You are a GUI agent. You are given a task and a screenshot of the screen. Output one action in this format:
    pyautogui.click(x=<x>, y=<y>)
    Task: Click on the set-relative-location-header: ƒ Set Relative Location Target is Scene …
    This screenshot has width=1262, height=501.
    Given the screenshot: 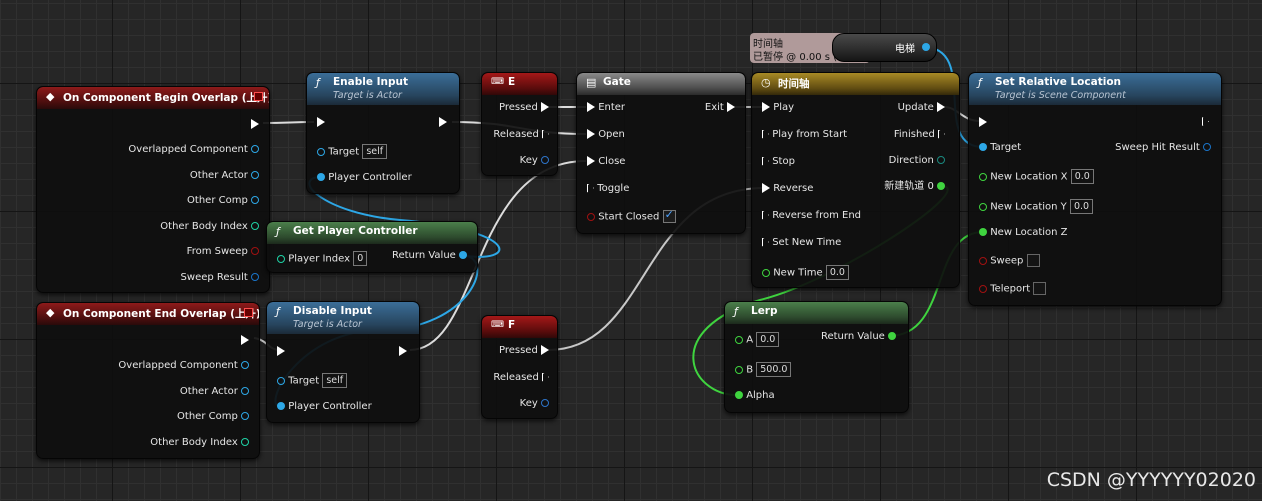 What is the action you would take?
    pyautogui.click(x=1095, y=89)
    